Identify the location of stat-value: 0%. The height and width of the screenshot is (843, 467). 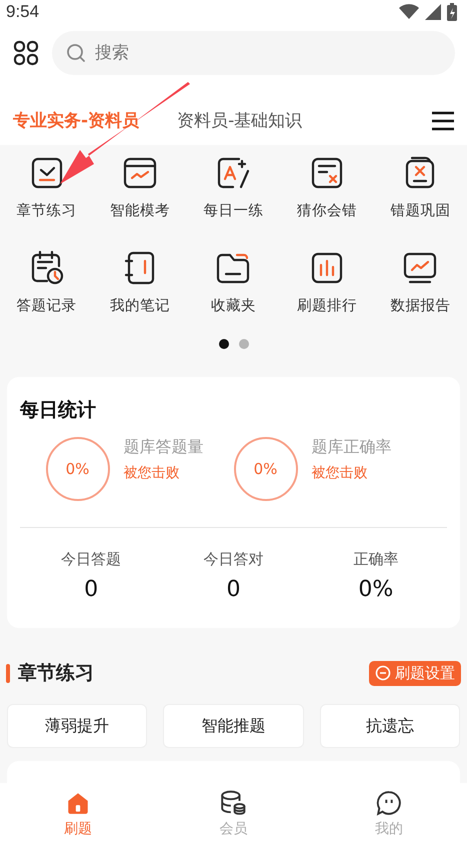
(375, 589).